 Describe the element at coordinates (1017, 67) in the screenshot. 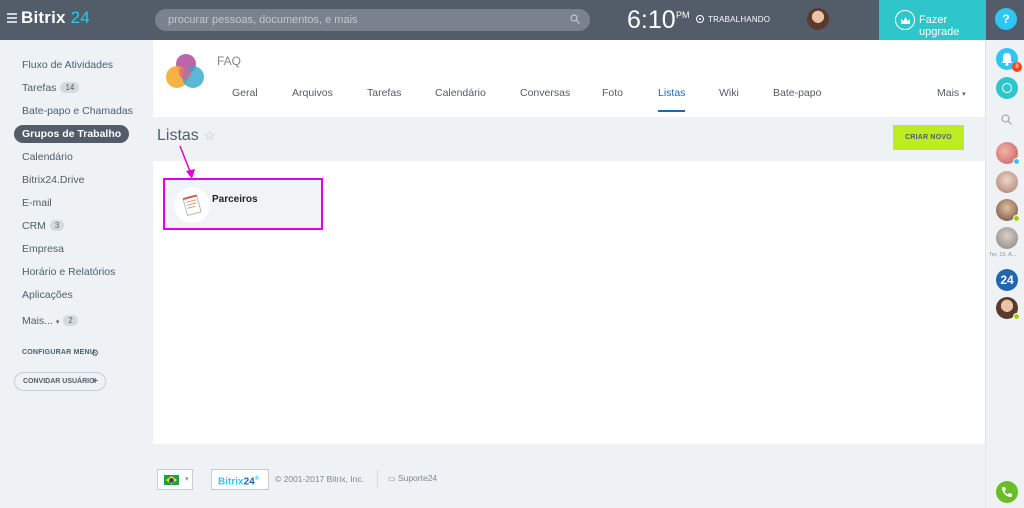

I see `notification-badge: 8` at that location.